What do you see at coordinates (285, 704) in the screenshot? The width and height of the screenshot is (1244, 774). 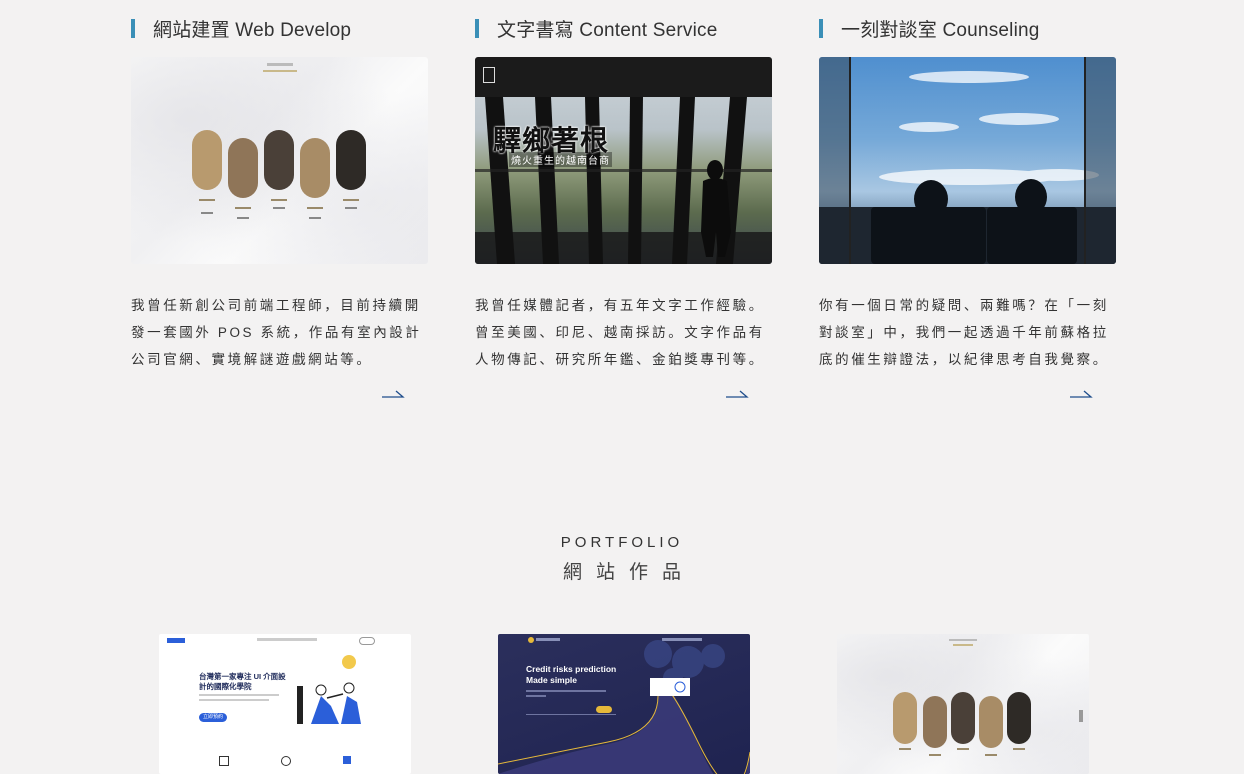 I see `portfolio-item-ui-academy: 台灣第一家專注 UI 介面設計的國際化學院 立即預約` at bounding box center [285, 704].